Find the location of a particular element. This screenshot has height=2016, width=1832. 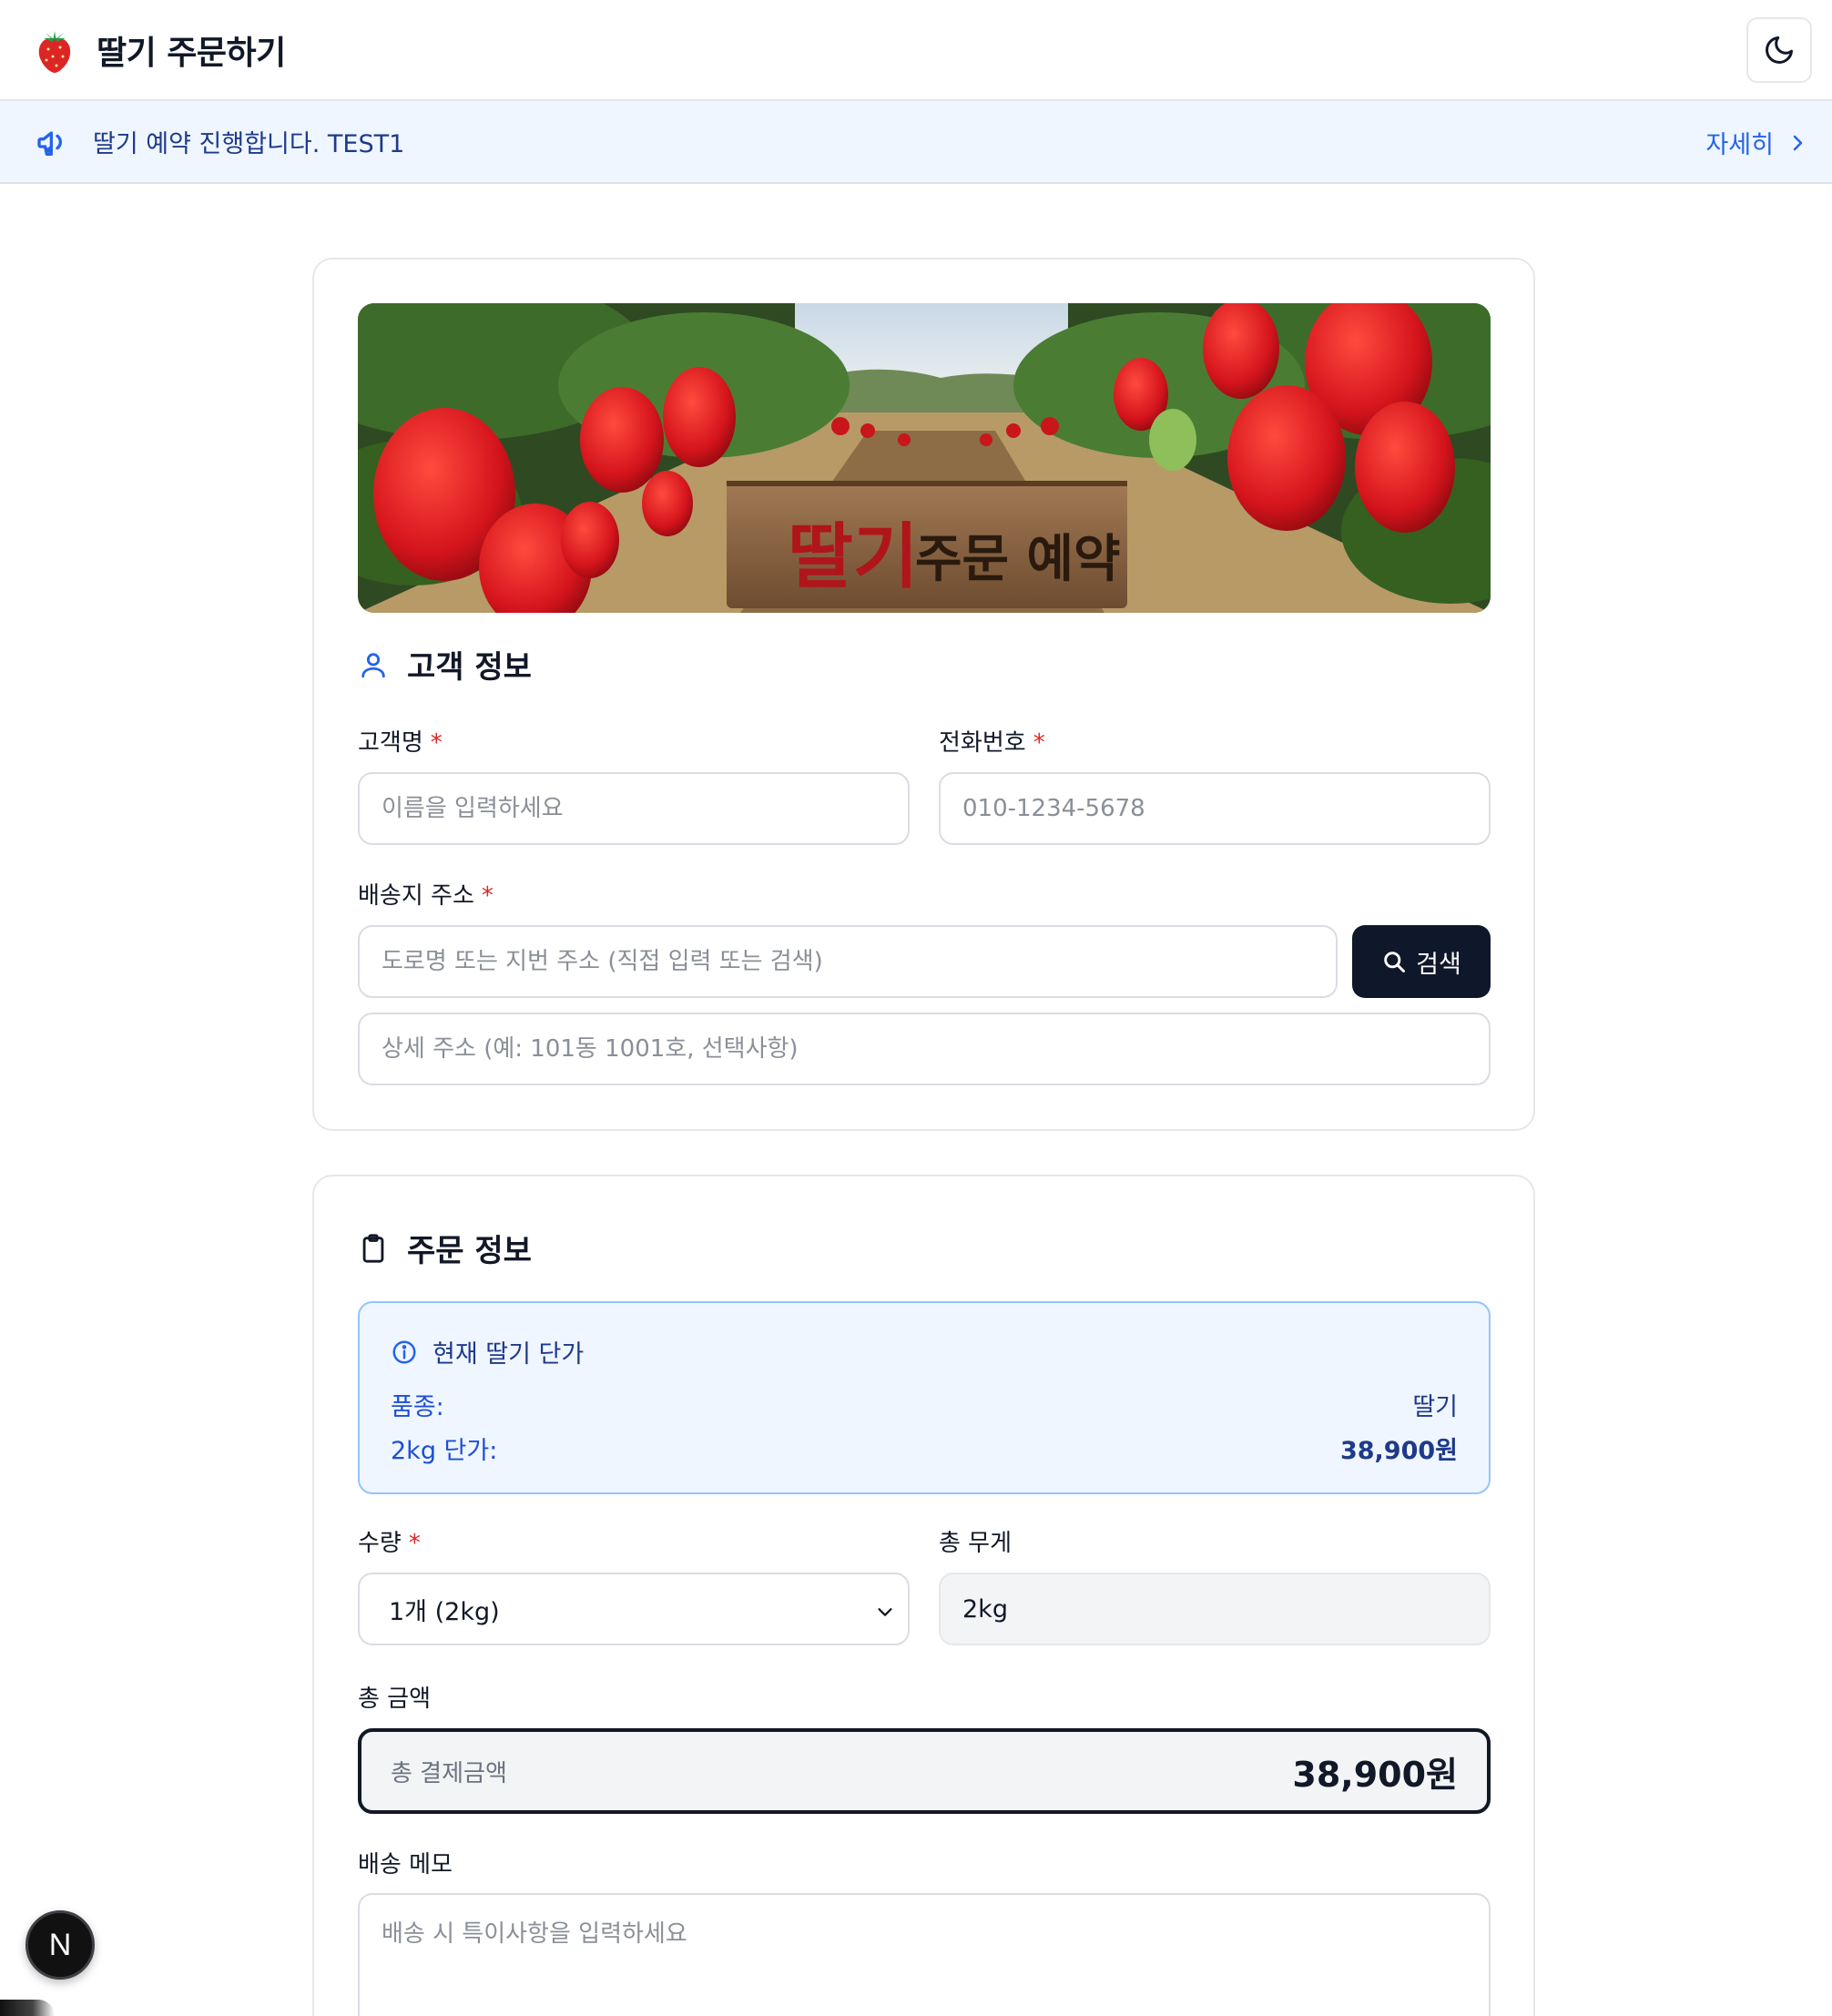

memo-label: 배송 메모 is located at coordinates (405, 1865).